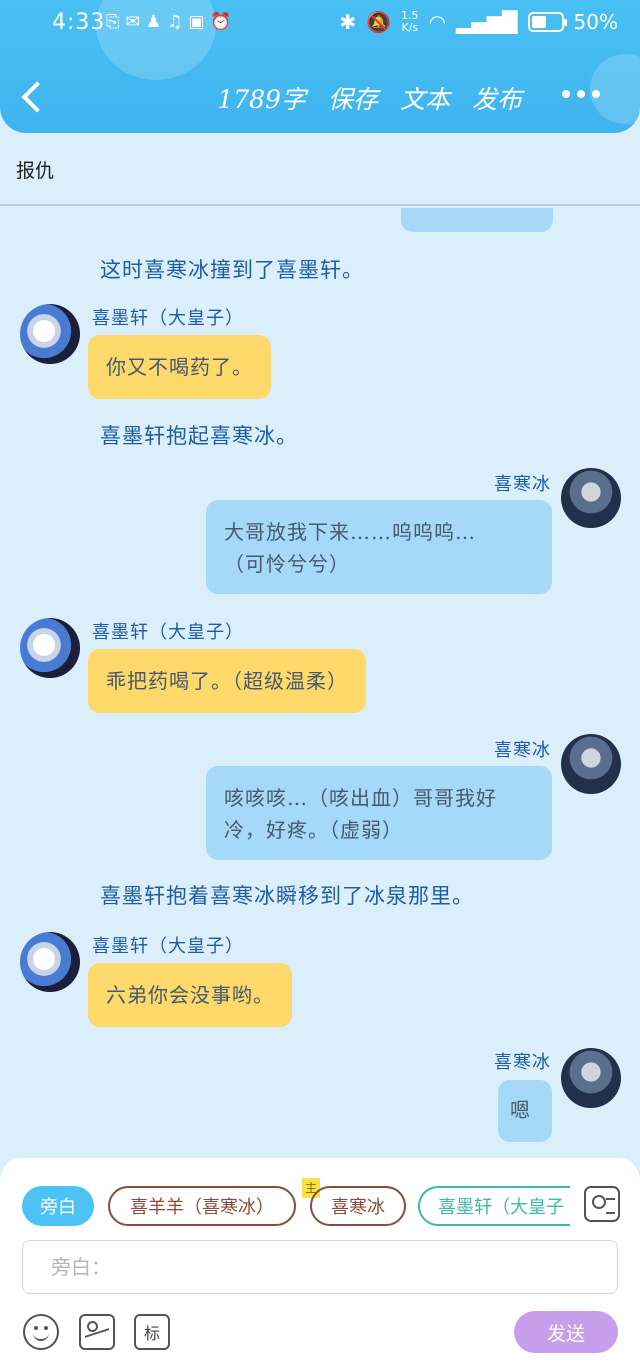 The image size is (640, 1371). What do you see at coordinates (79, 22) in the screenshot?
I see `status-time: 4:33` at bounding box center [79, 22].